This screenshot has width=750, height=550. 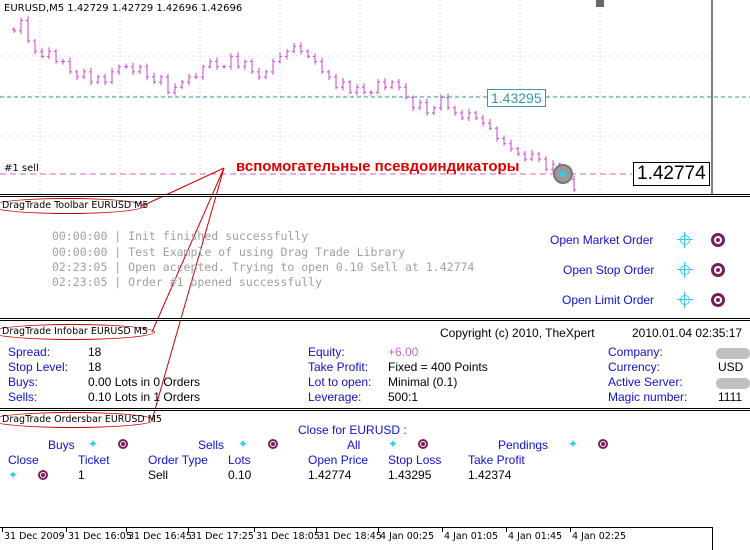 I want to click on chart-scroll-marker, so click(x=600, y=3).